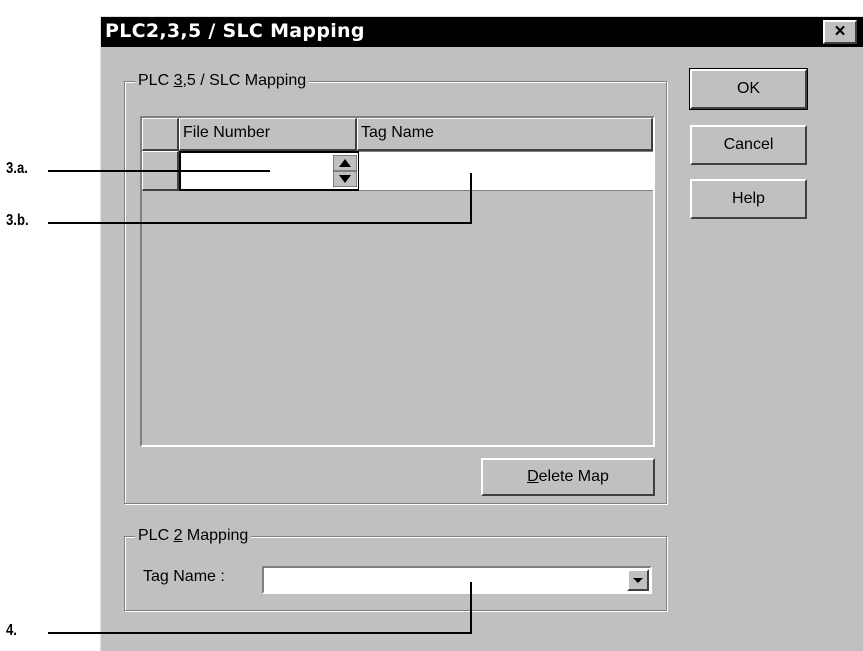  What do you see at coordinates (457, 580) in the screenshot?
I see `plc2-tag-name-combobox` at bounding box center [457, 580].